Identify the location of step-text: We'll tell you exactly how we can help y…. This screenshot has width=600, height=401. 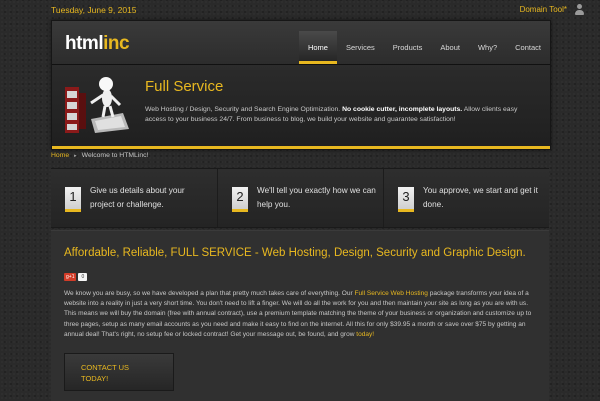
(316, 197).